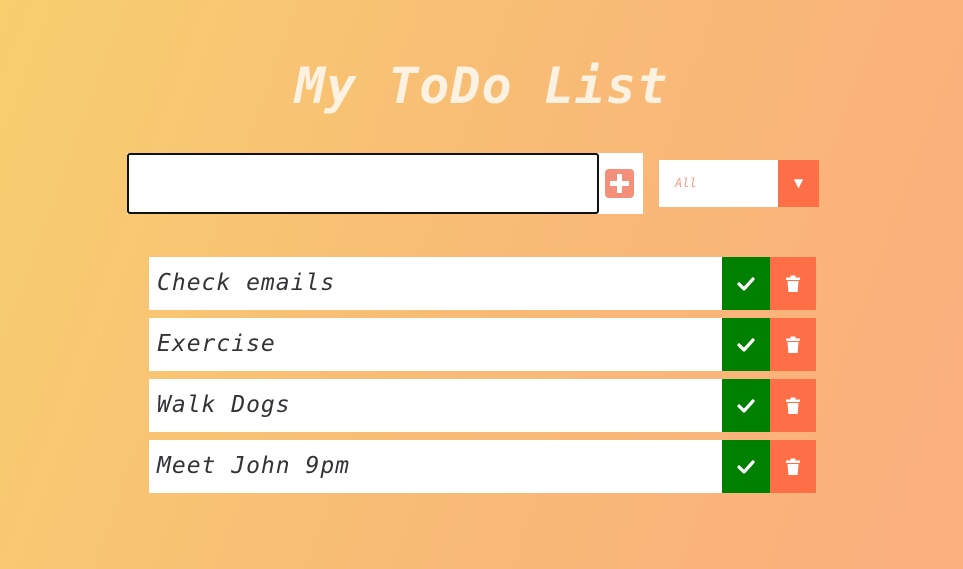 This screenshot has height=569, width=963. I want to click on filter-selected-value: All, so click(686, 183).